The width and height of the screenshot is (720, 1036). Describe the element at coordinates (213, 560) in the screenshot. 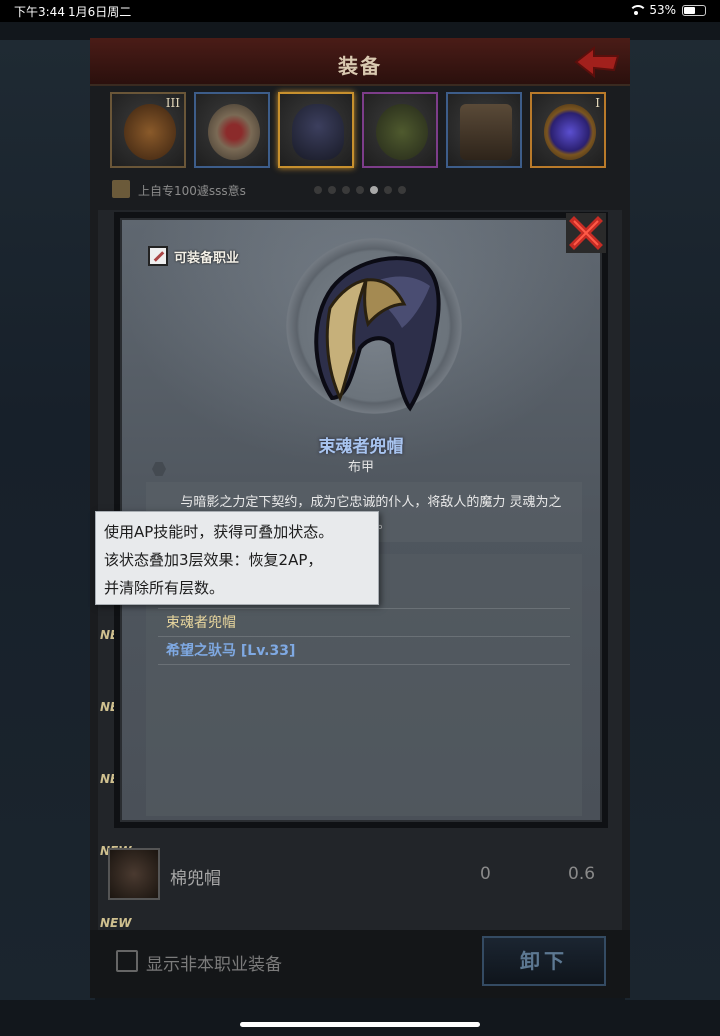

I see `tooltip-line: 该状态叠加3层效果：恢复2AP，` at that location.